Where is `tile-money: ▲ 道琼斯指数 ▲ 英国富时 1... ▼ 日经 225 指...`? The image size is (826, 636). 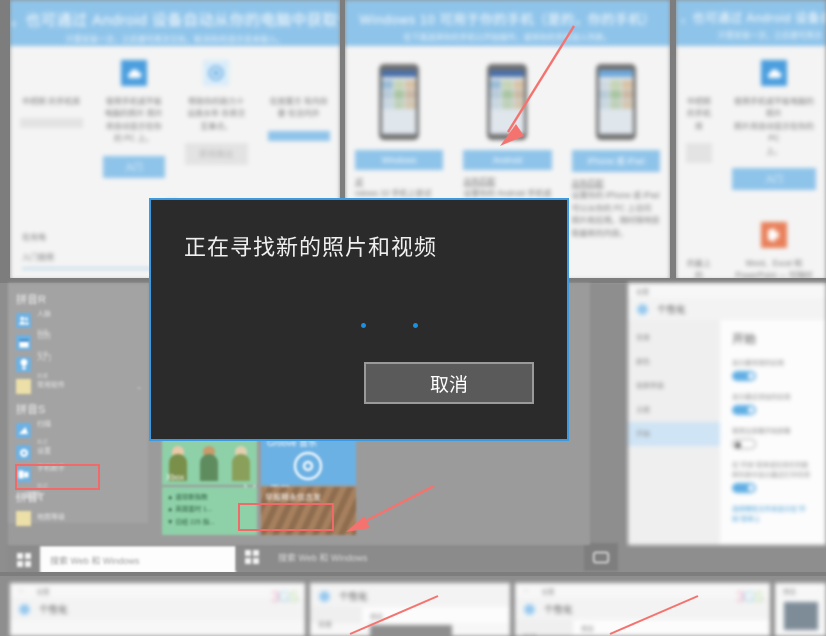
tile-money: ▲ 道琼斯指数 ▲ 英国富时 1... ▼ 日经 225 指... is located at coordinates (209, 511).